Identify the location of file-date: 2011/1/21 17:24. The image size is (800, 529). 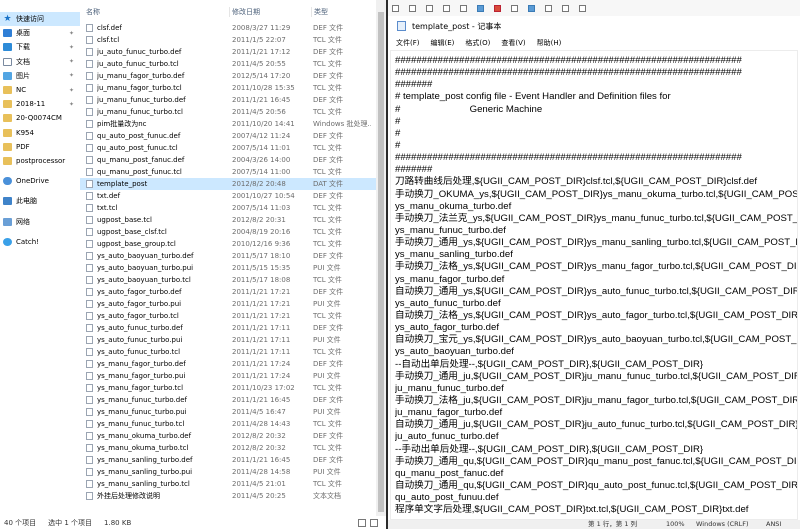
(261, 364).